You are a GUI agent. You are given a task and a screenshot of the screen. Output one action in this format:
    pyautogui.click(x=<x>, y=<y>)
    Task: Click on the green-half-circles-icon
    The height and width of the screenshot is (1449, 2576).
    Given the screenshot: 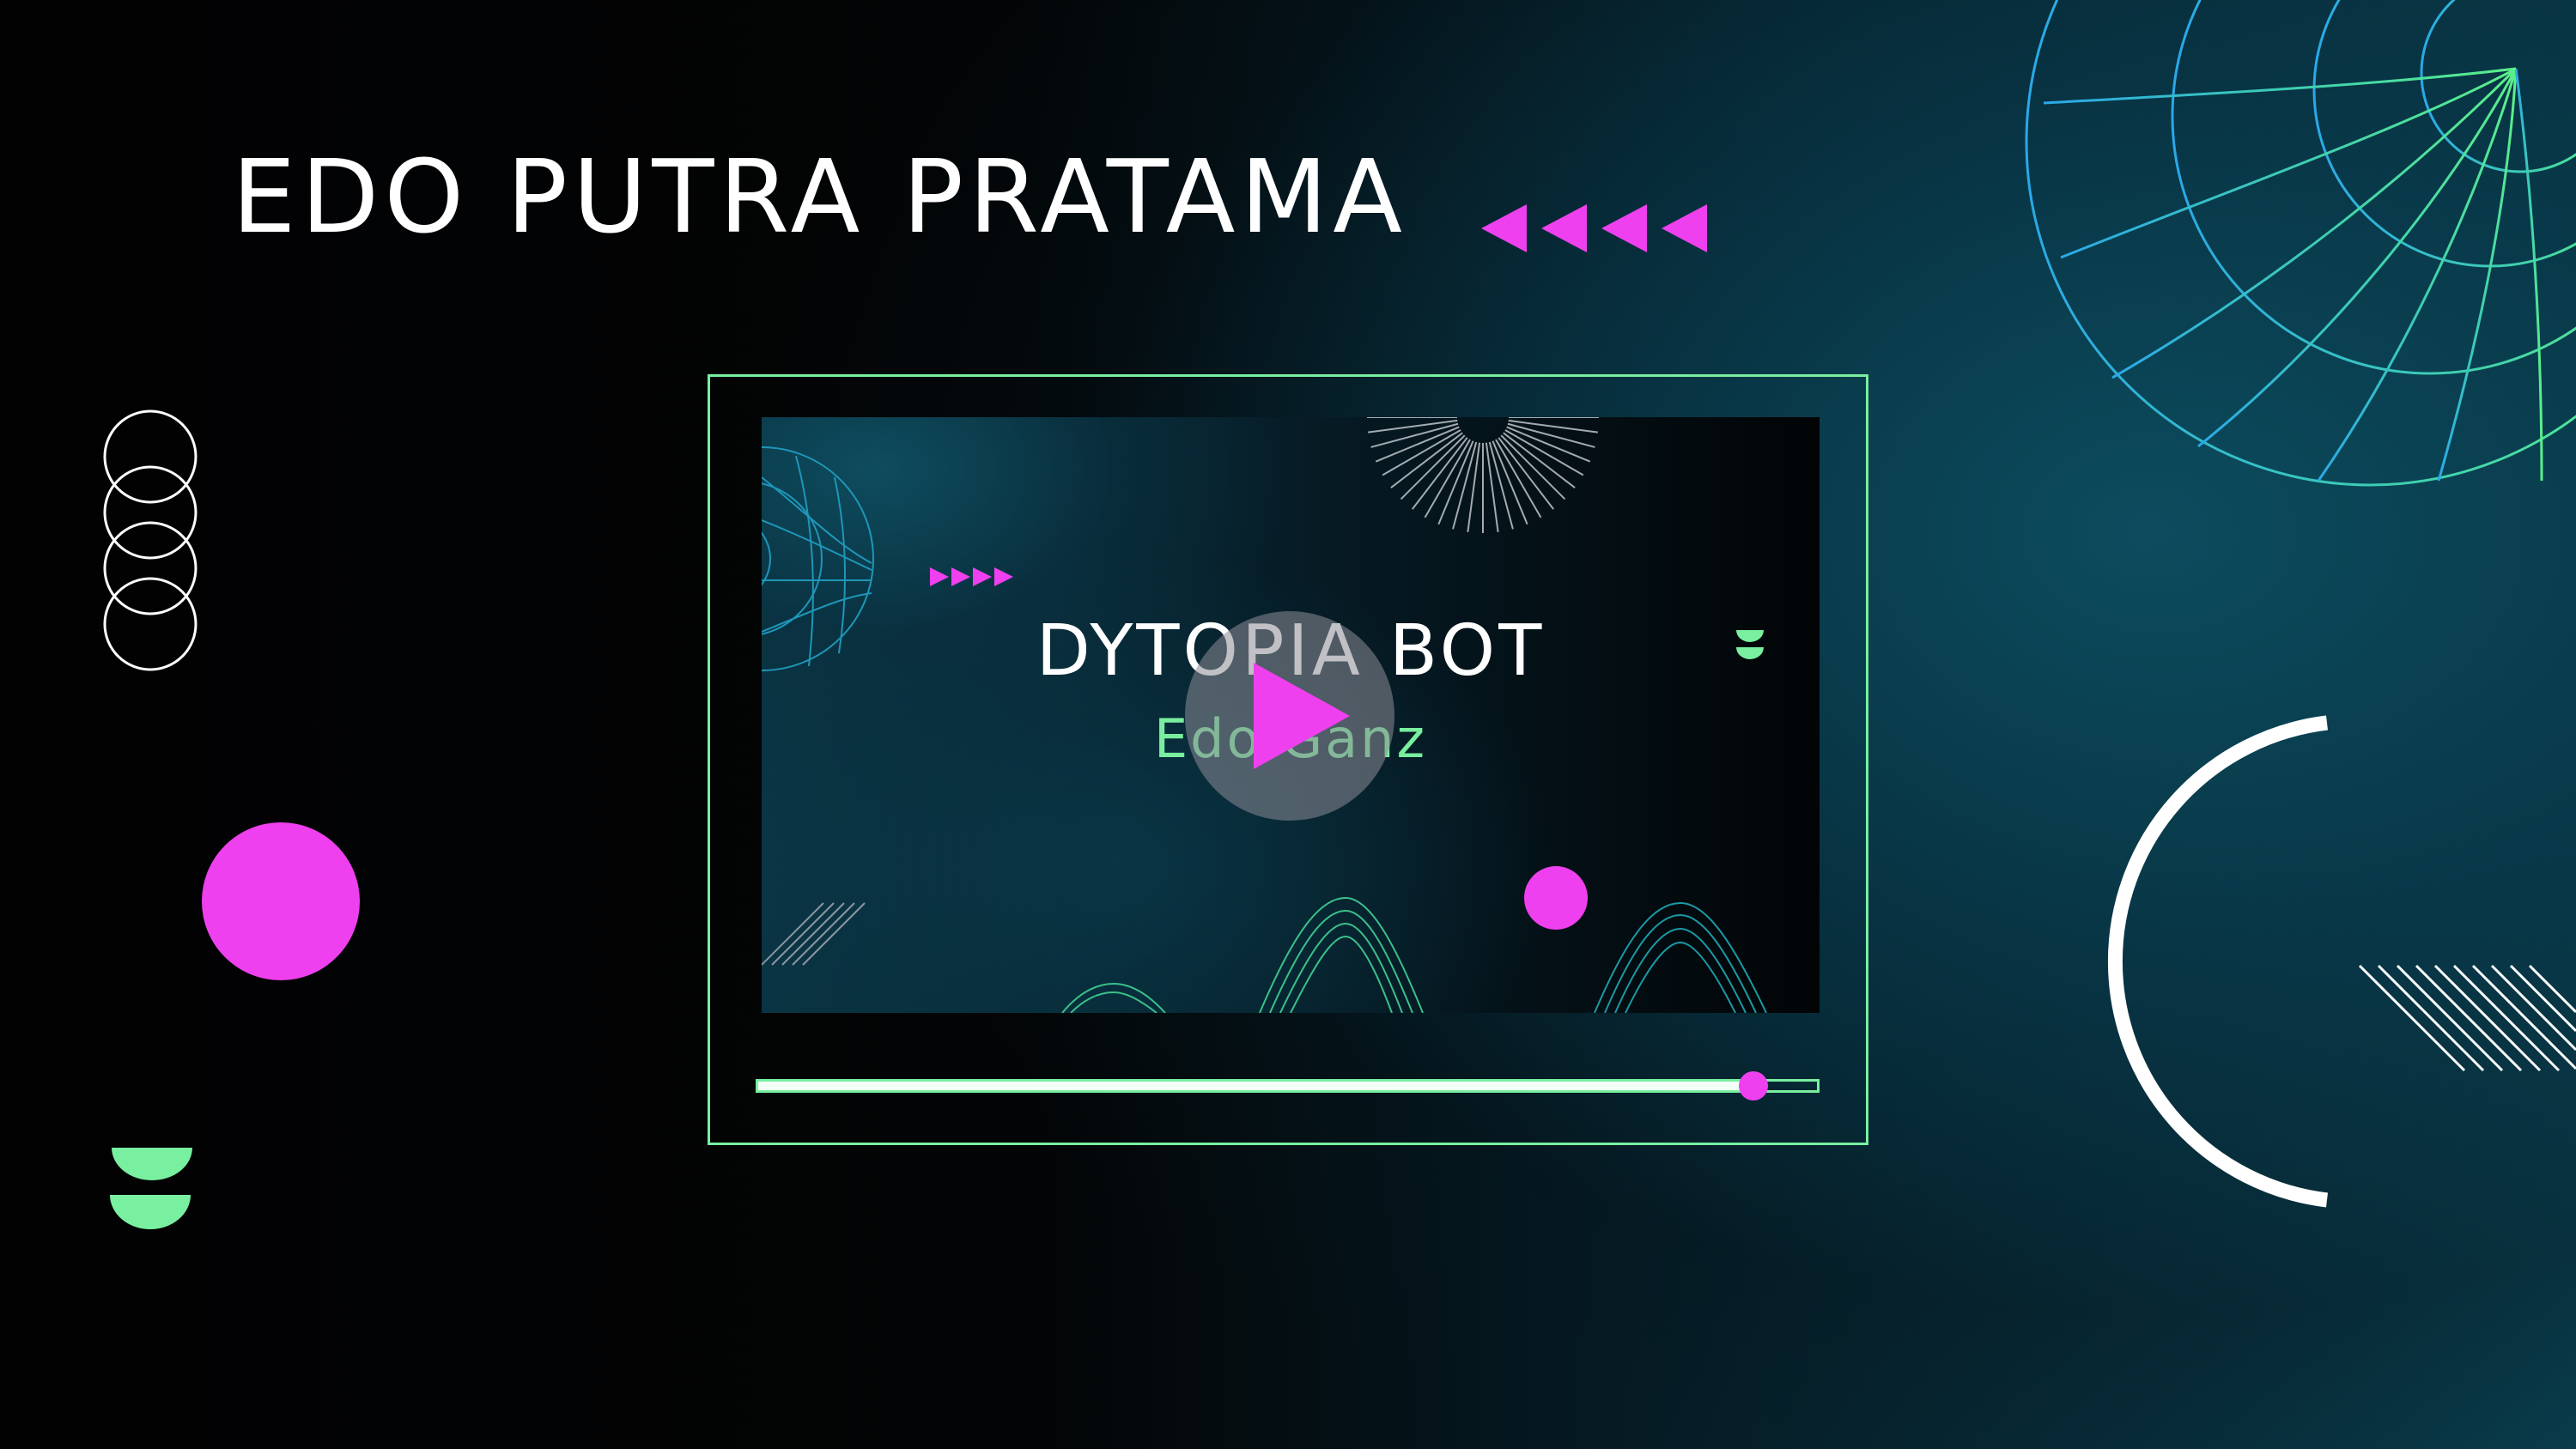 What is the action you would take?
    pyautogui.click(x=151, y=1188)
    